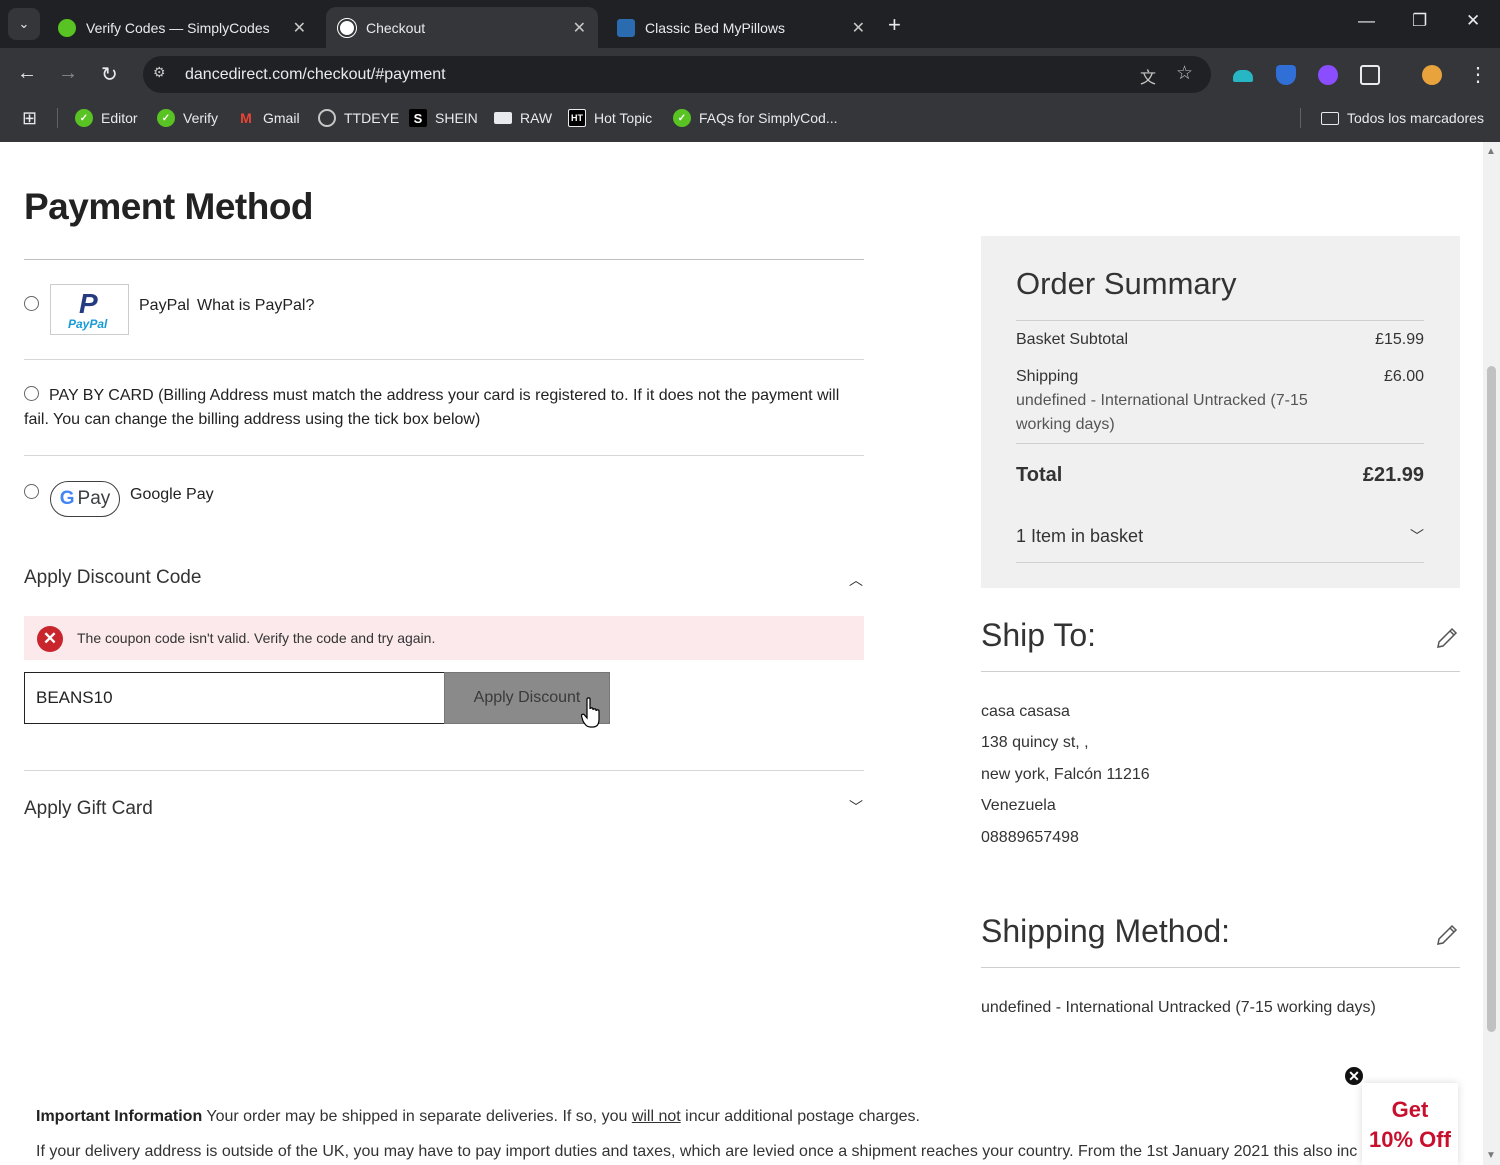 The image size is (1500, 1165). I want to click on url-text: dancedirect.com/checkout/#payment, so click(315, 74).